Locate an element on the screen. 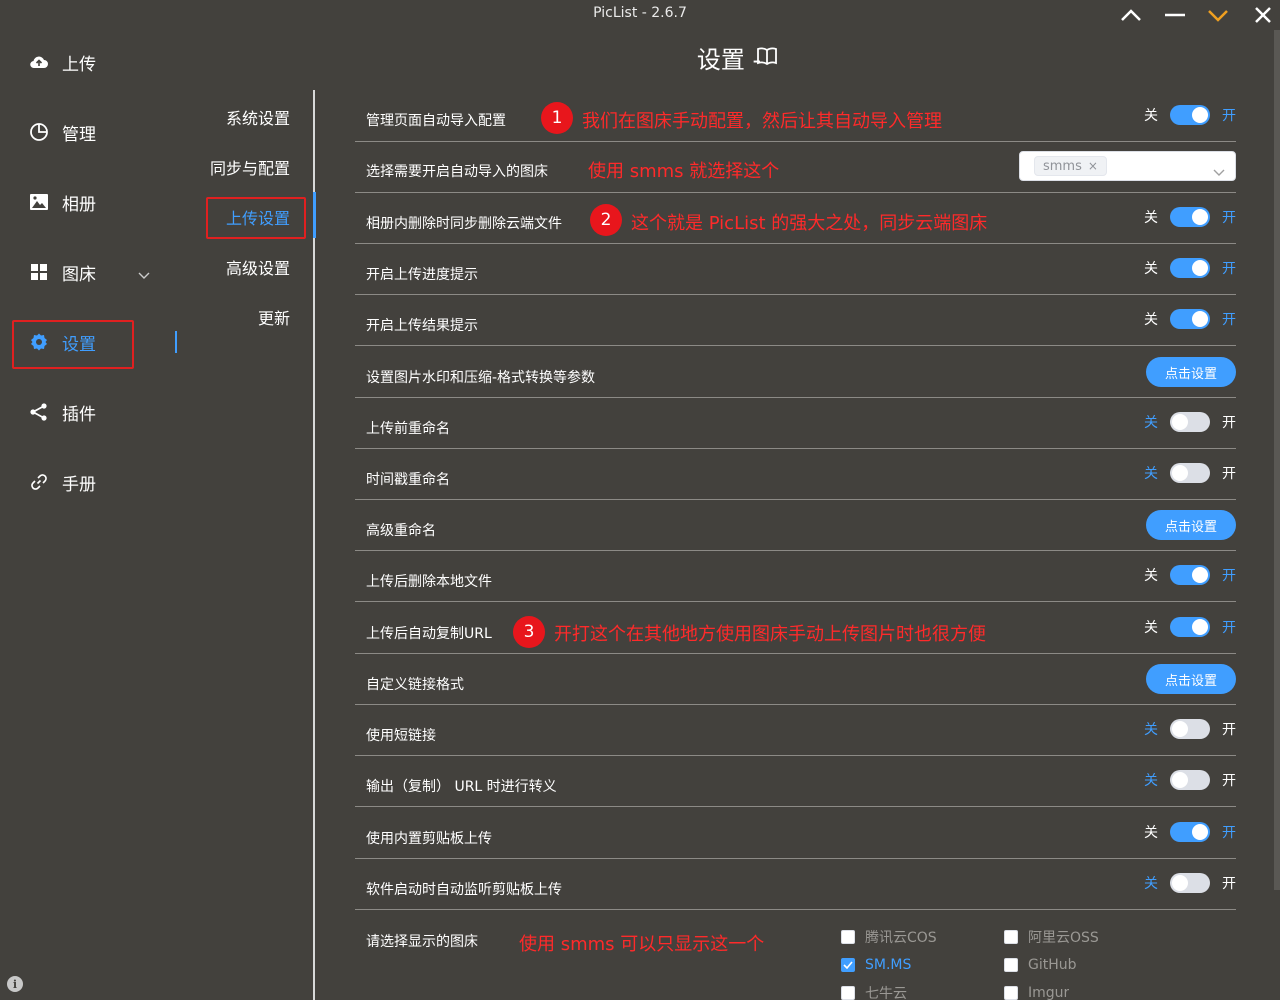  checkbox-label: SM.MS is located at coordinates (888, 965).